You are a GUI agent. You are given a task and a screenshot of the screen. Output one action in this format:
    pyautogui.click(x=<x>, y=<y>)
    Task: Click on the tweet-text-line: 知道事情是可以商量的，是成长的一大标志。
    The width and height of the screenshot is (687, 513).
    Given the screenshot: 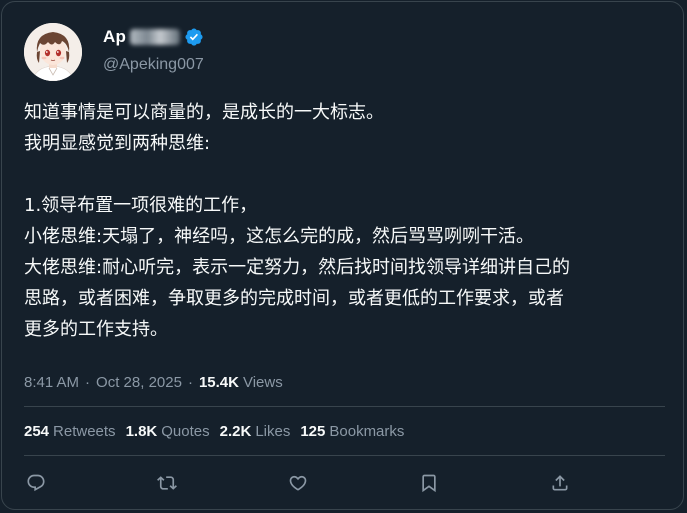 What is the action you would take?
    pyautogui.click(x=204, y=112)
    